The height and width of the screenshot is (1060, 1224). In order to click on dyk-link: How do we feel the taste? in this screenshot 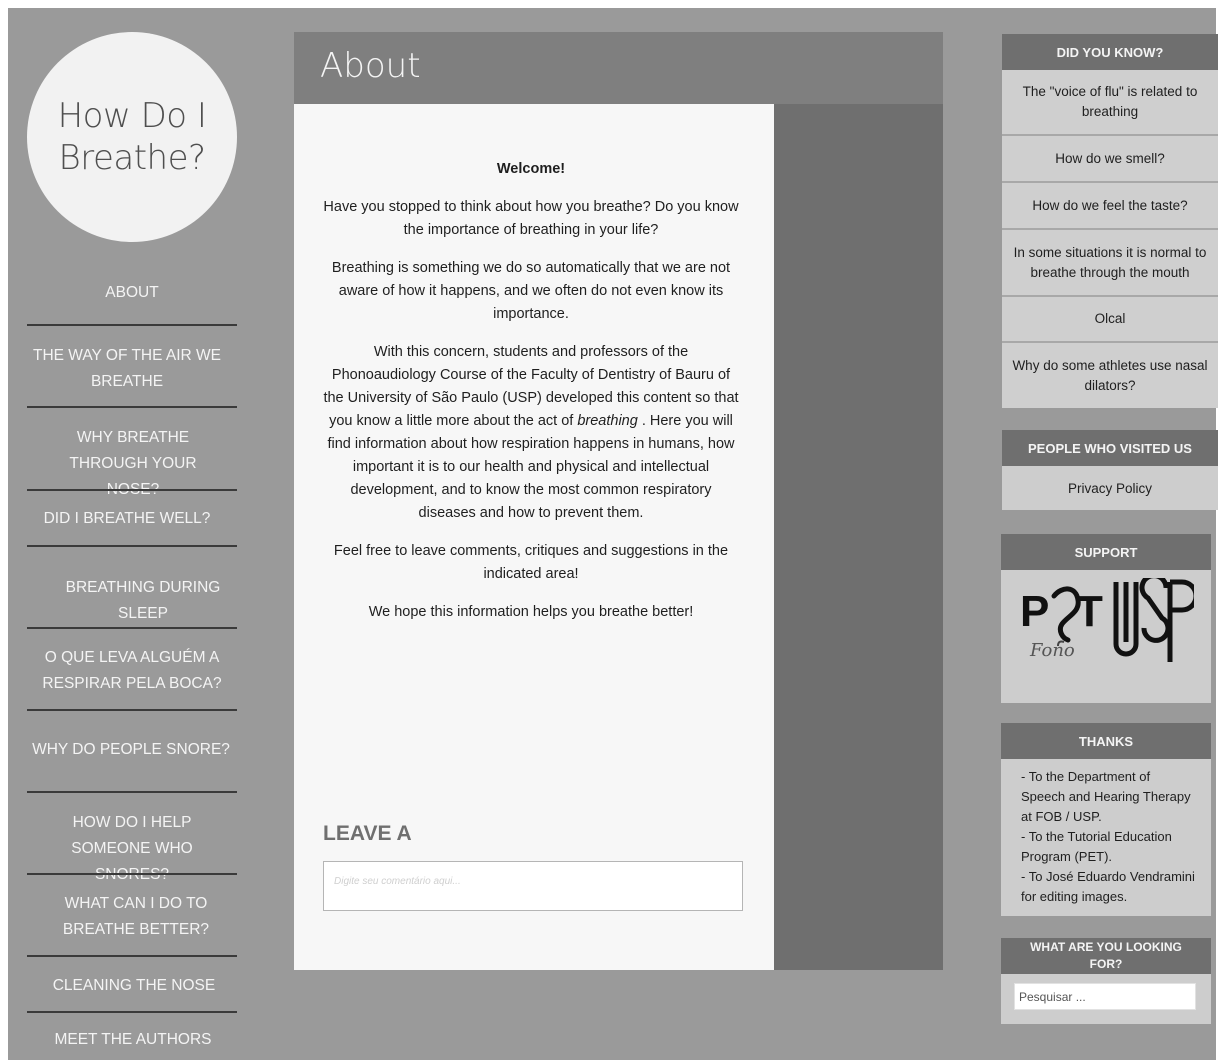, I will do `click(1109, 206)`.